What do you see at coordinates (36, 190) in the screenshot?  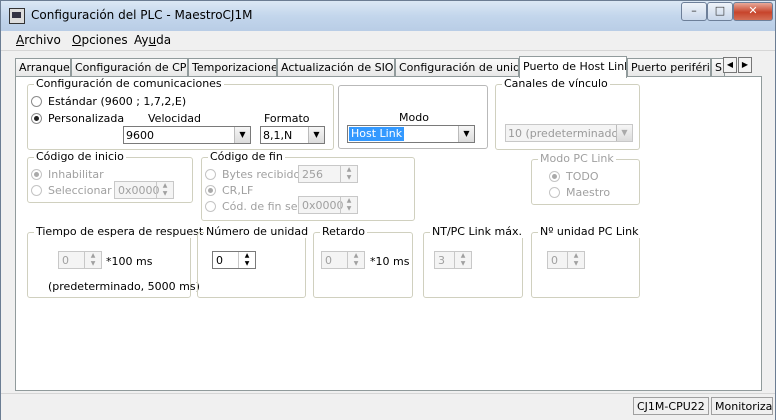 I see `radio-start-select` at bounding box center [36, 190].